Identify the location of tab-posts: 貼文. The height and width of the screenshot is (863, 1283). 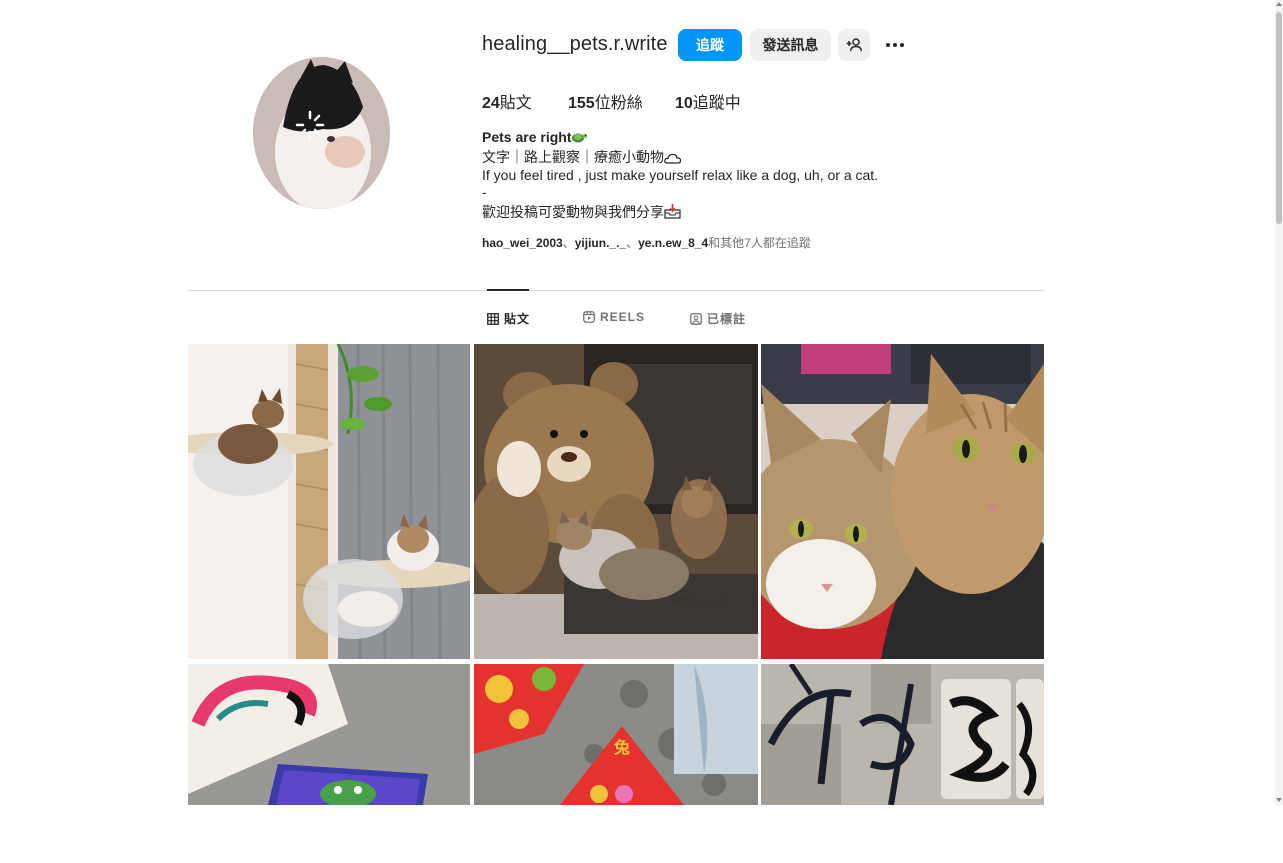
(508, 318).